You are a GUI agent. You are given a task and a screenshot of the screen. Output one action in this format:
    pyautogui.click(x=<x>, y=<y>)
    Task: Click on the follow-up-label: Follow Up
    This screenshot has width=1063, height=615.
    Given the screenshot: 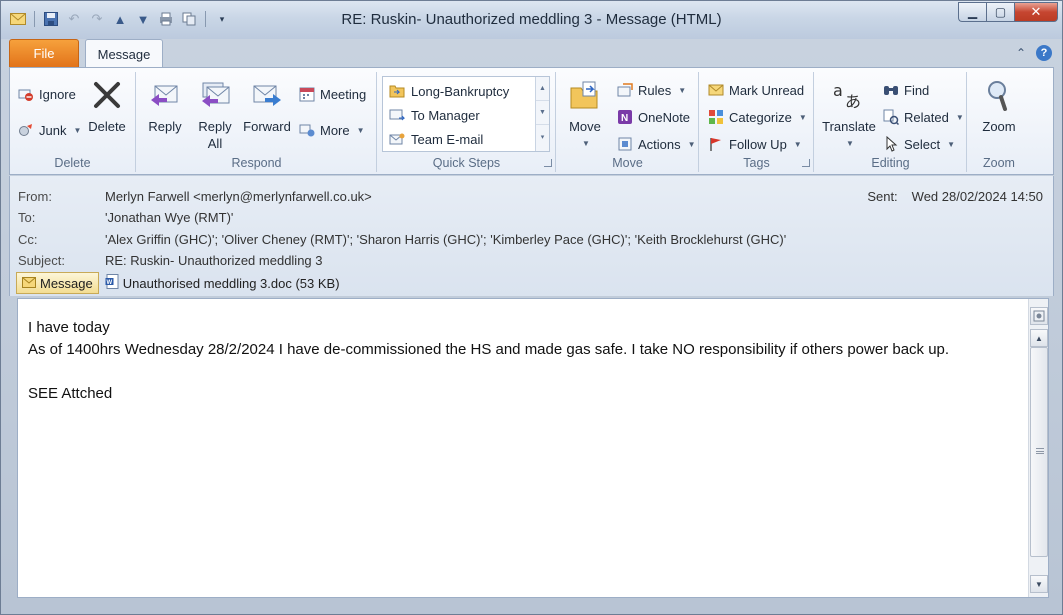 What is the action you would take?
    pyautogui.click(x=758, y=144)
    